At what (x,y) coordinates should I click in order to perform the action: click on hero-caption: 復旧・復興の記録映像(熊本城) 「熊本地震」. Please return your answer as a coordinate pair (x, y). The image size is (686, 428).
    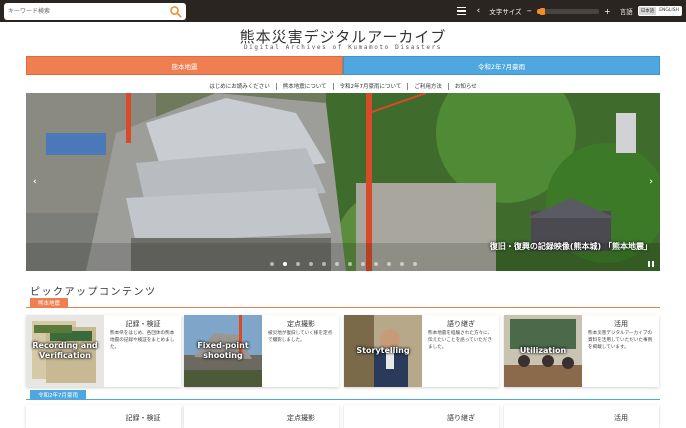
    Looking at the image, I should click on (571, 246).